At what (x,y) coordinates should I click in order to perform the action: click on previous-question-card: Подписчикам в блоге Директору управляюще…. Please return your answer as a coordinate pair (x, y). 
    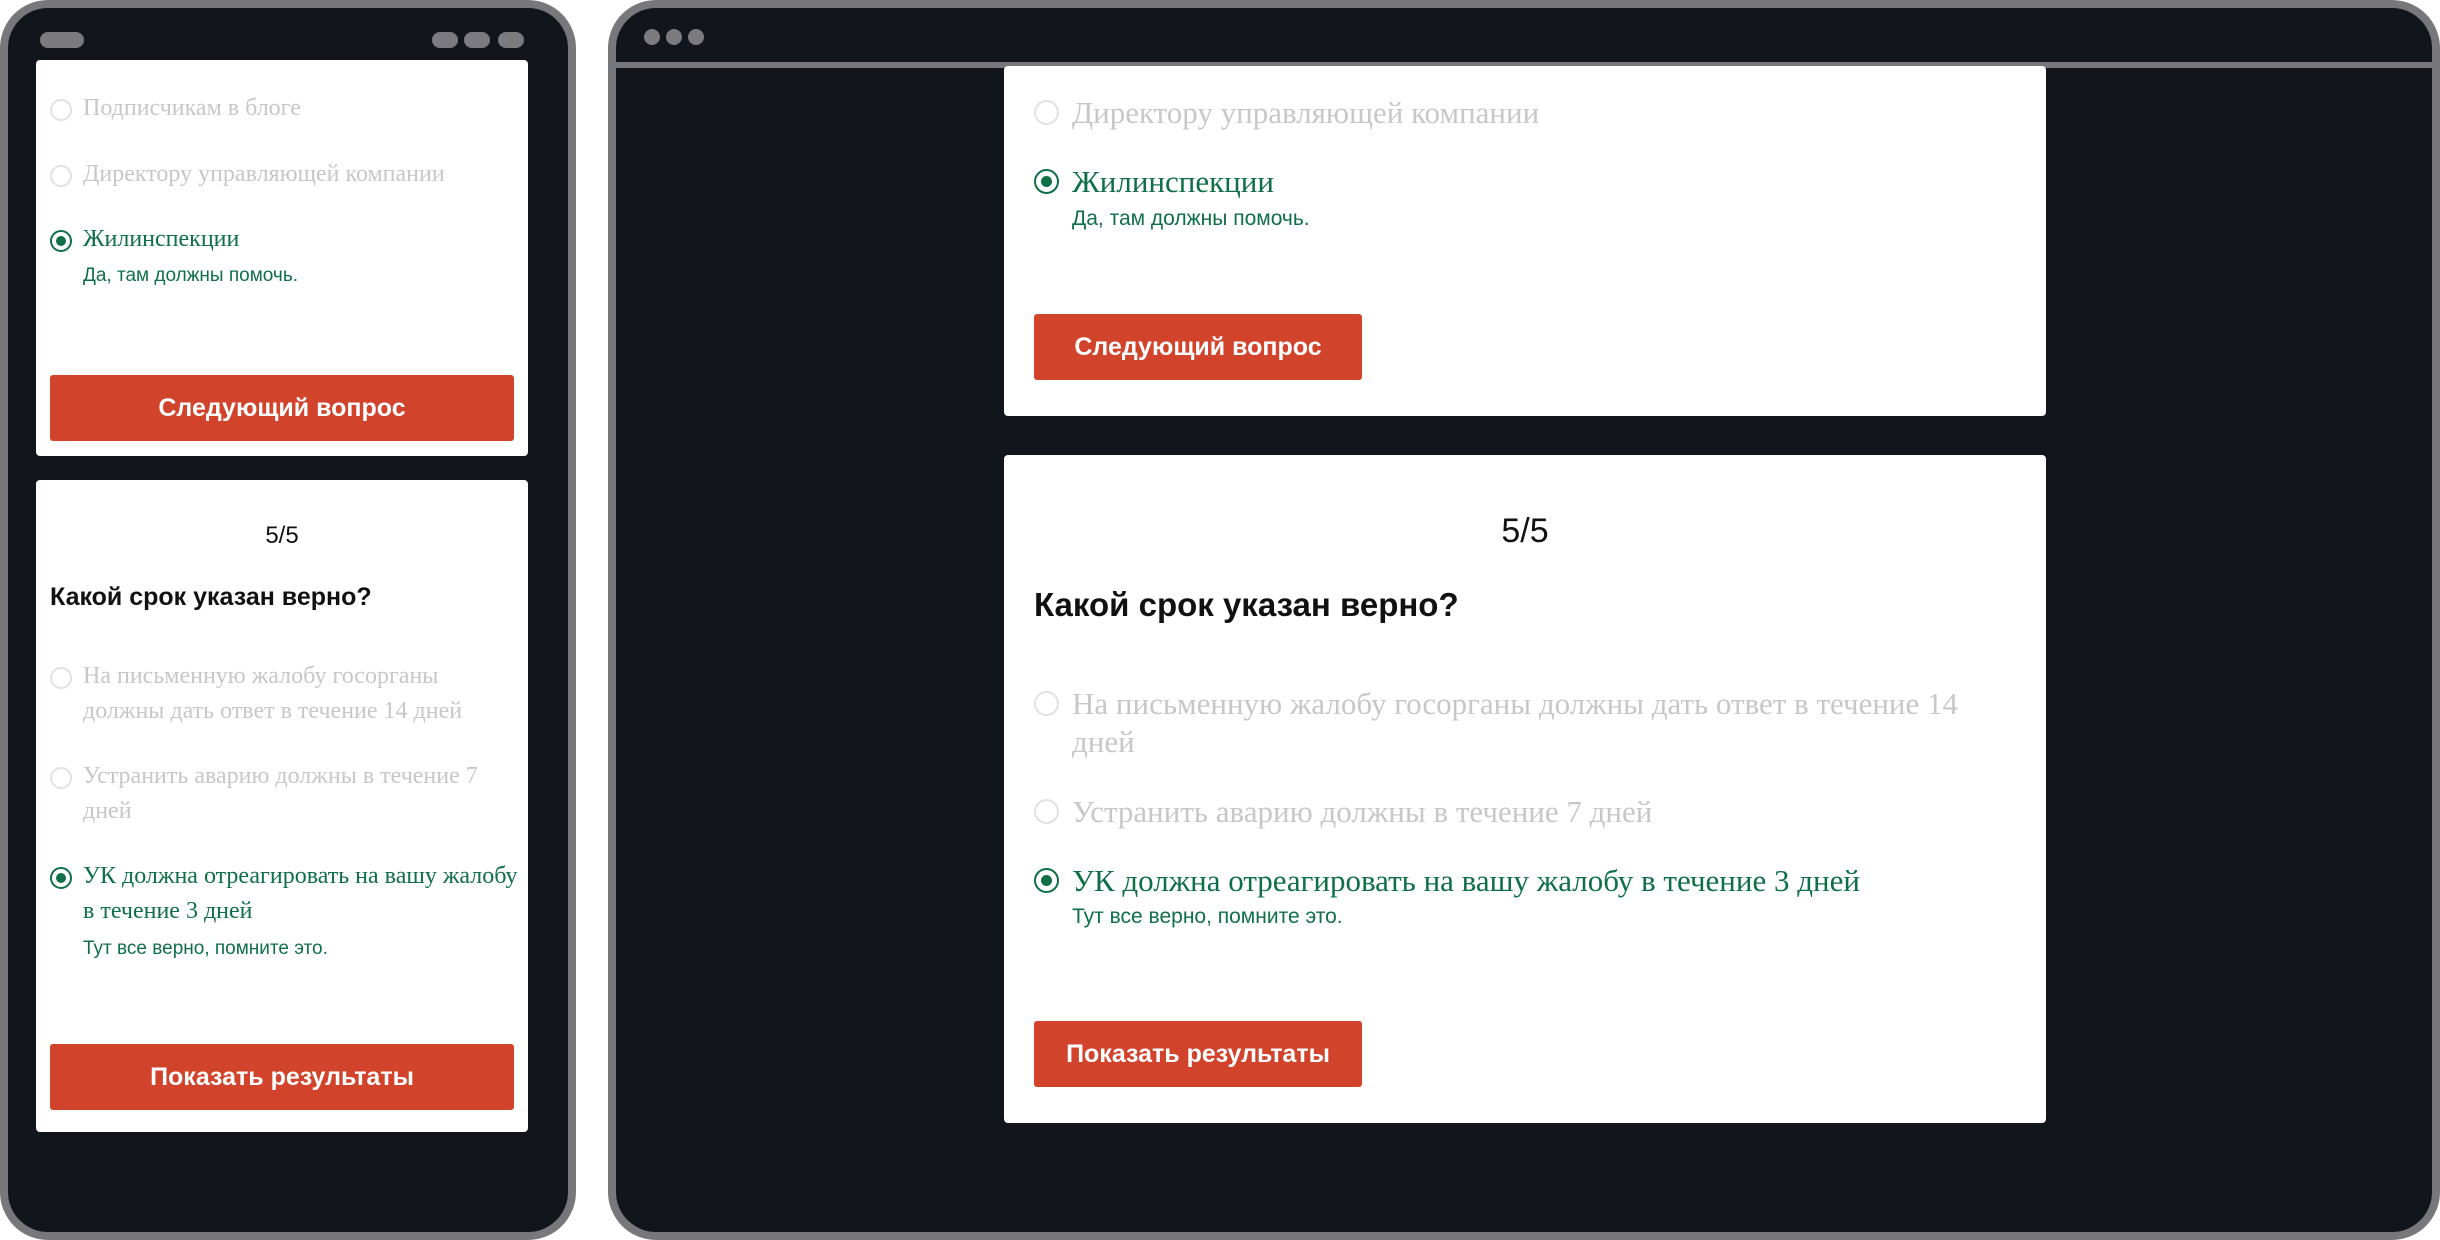
    Looking at the image, I should click on (282, 258).